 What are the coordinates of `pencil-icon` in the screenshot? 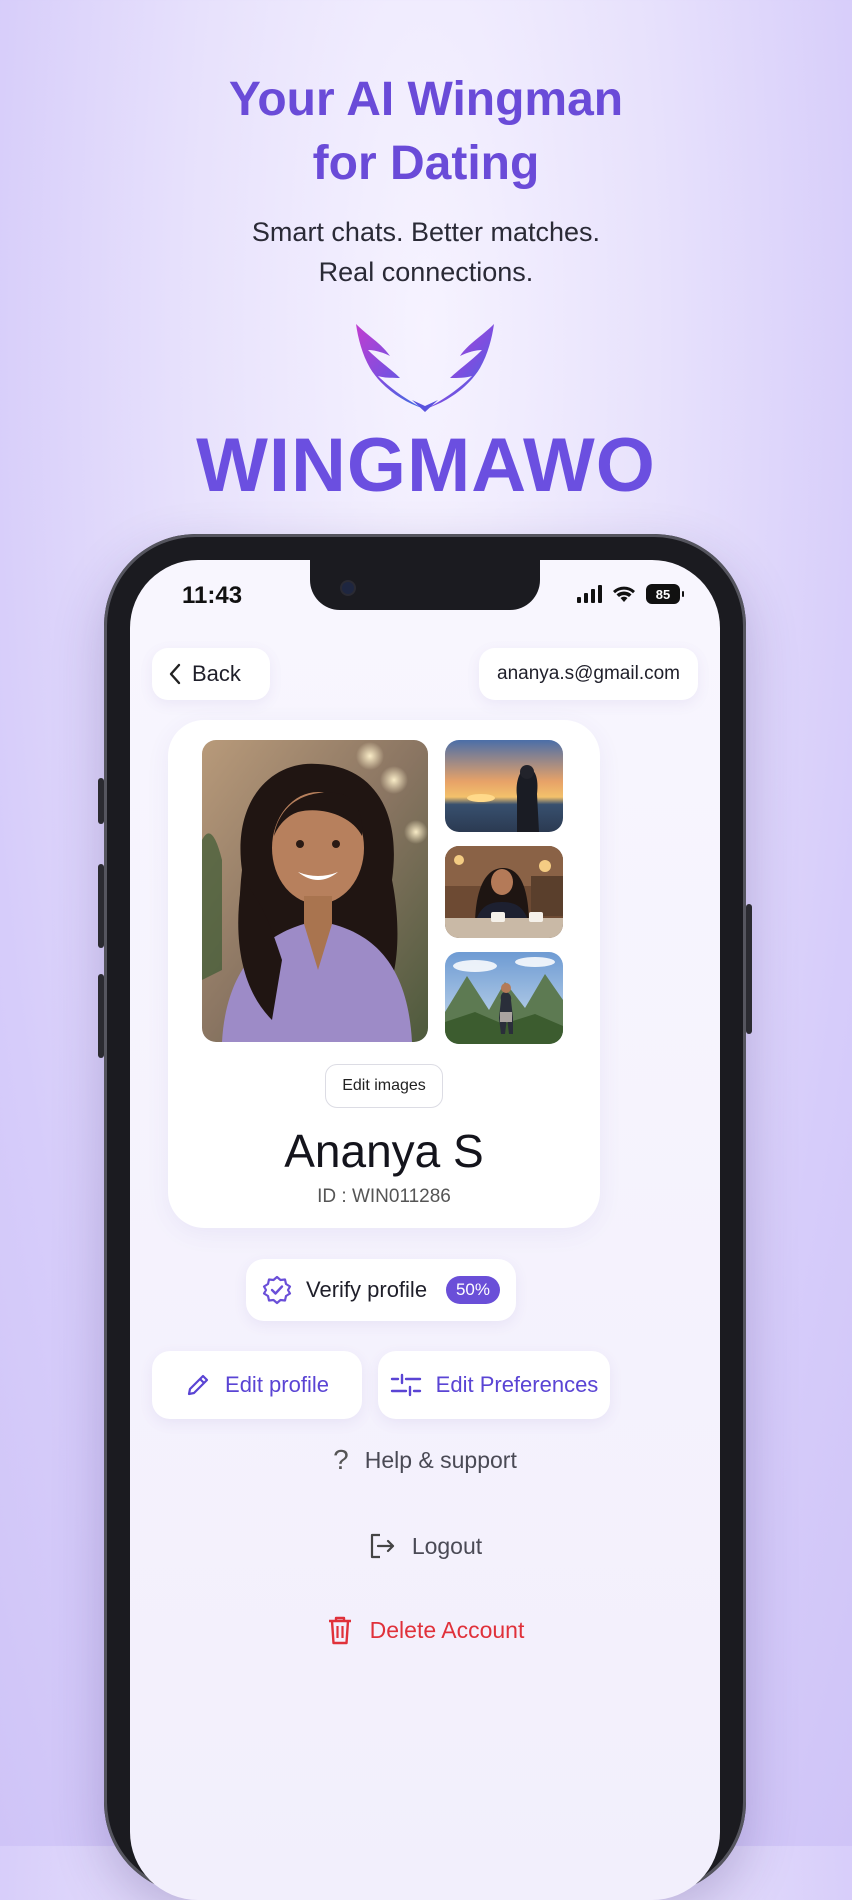 It's located at (198, 1385).